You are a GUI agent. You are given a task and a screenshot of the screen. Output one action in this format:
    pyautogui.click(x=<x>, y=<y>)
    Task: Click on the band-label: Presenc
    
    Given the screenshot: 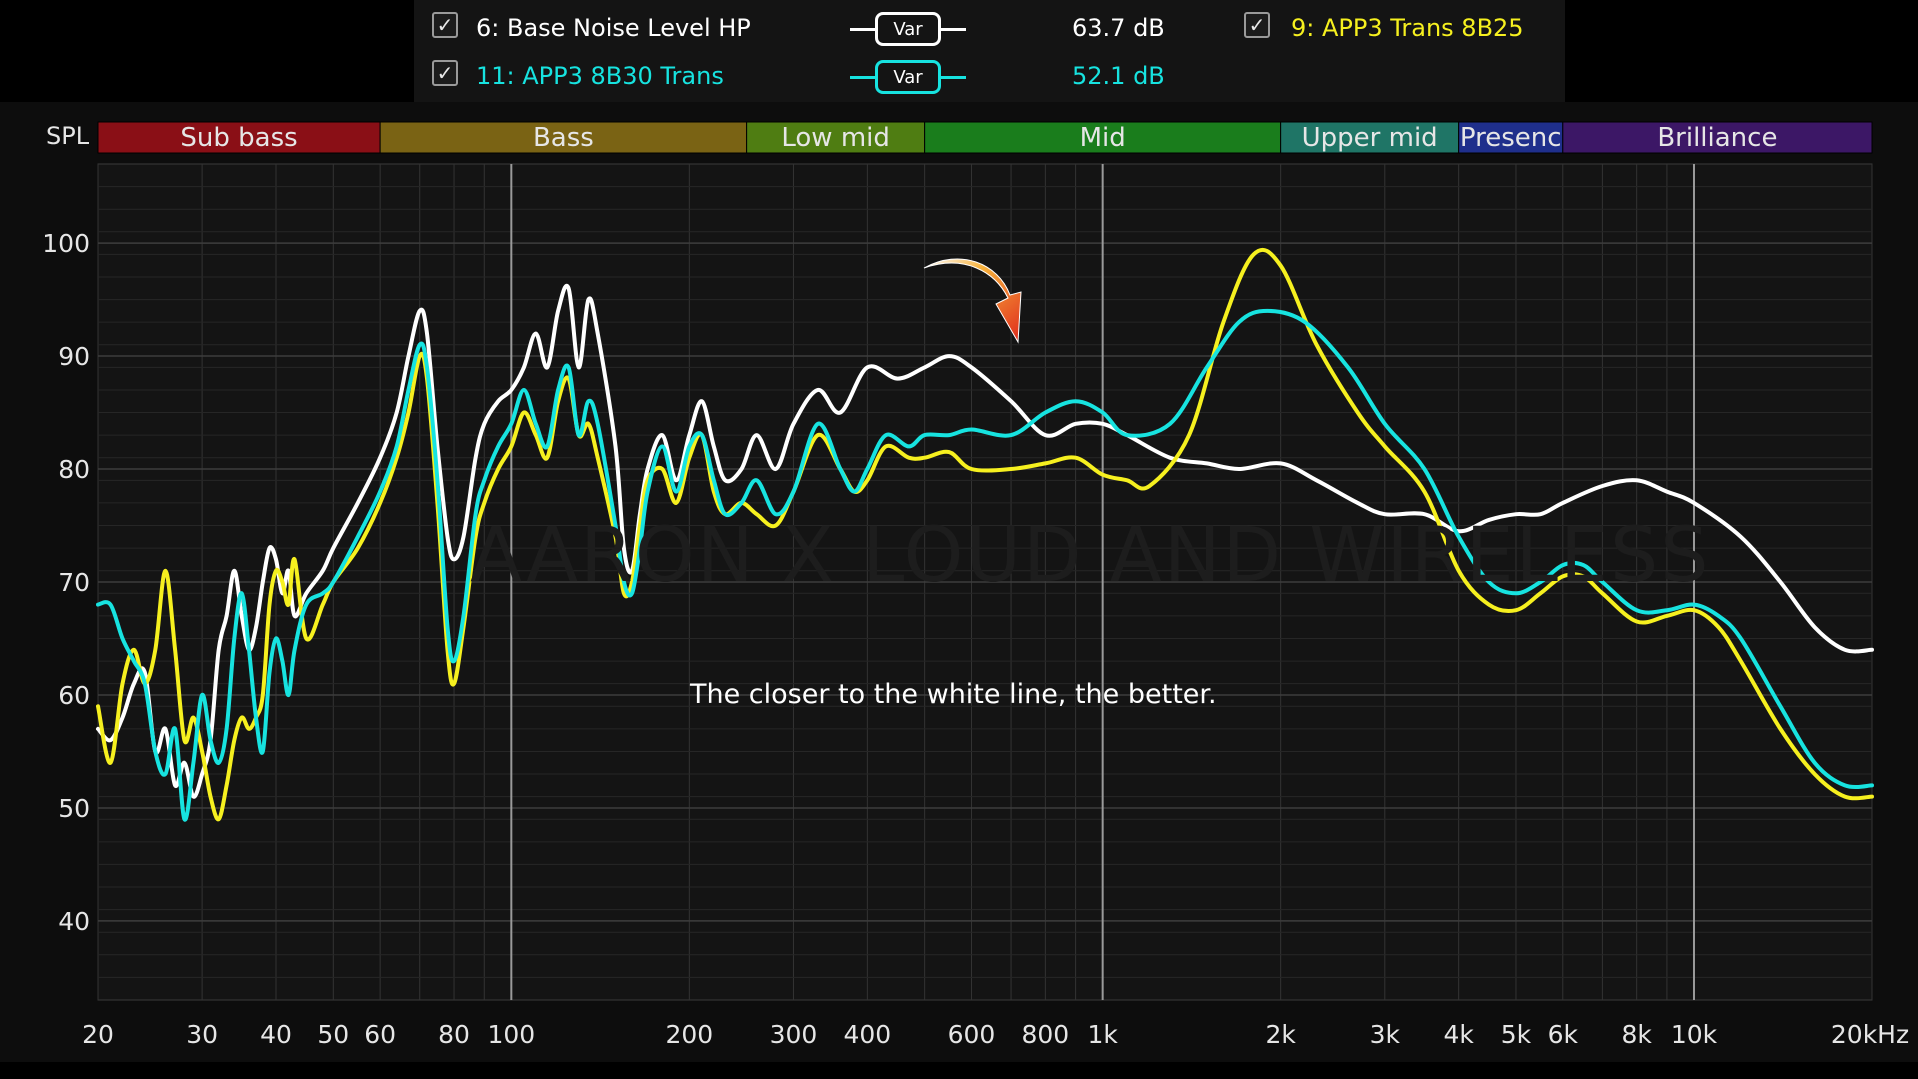 What is the action you would take?
    pyautogui.click(x=1511, y=138)
    